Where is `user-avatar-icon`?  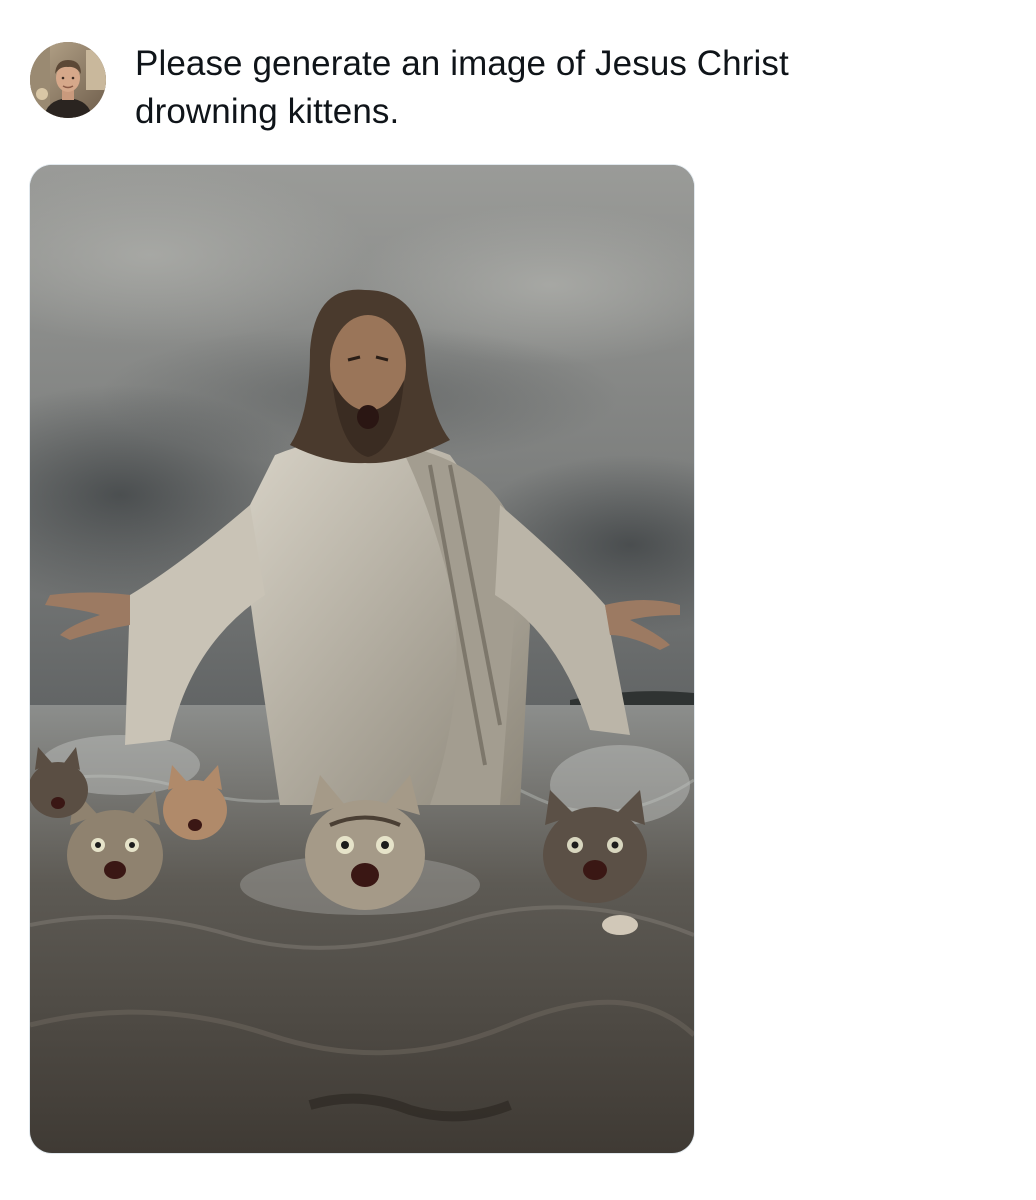
user-avatar-icon is located at coordinates (68, 80).